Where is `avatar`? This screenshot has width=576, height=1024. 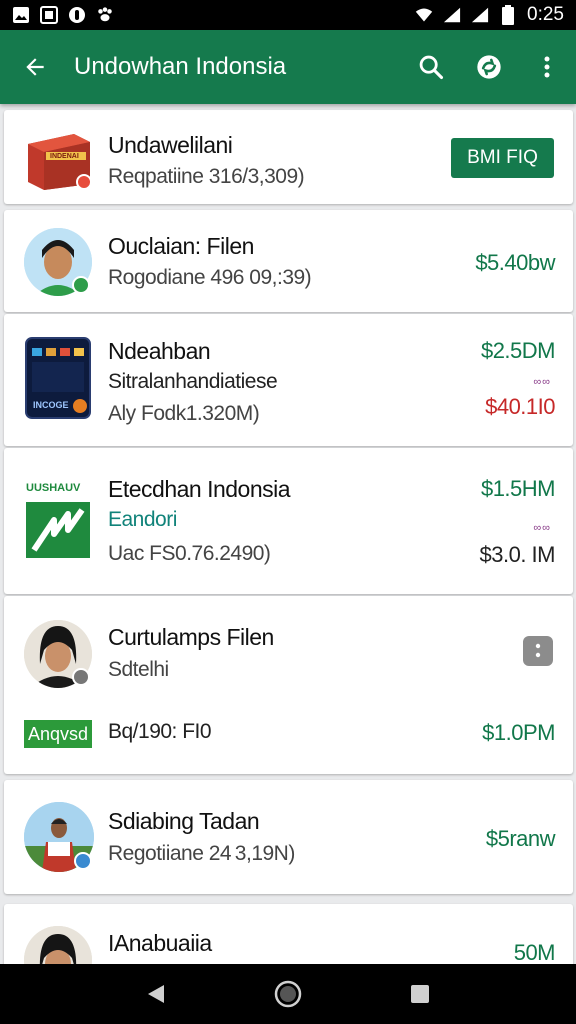 avatar is located at coordinates (58, 945).